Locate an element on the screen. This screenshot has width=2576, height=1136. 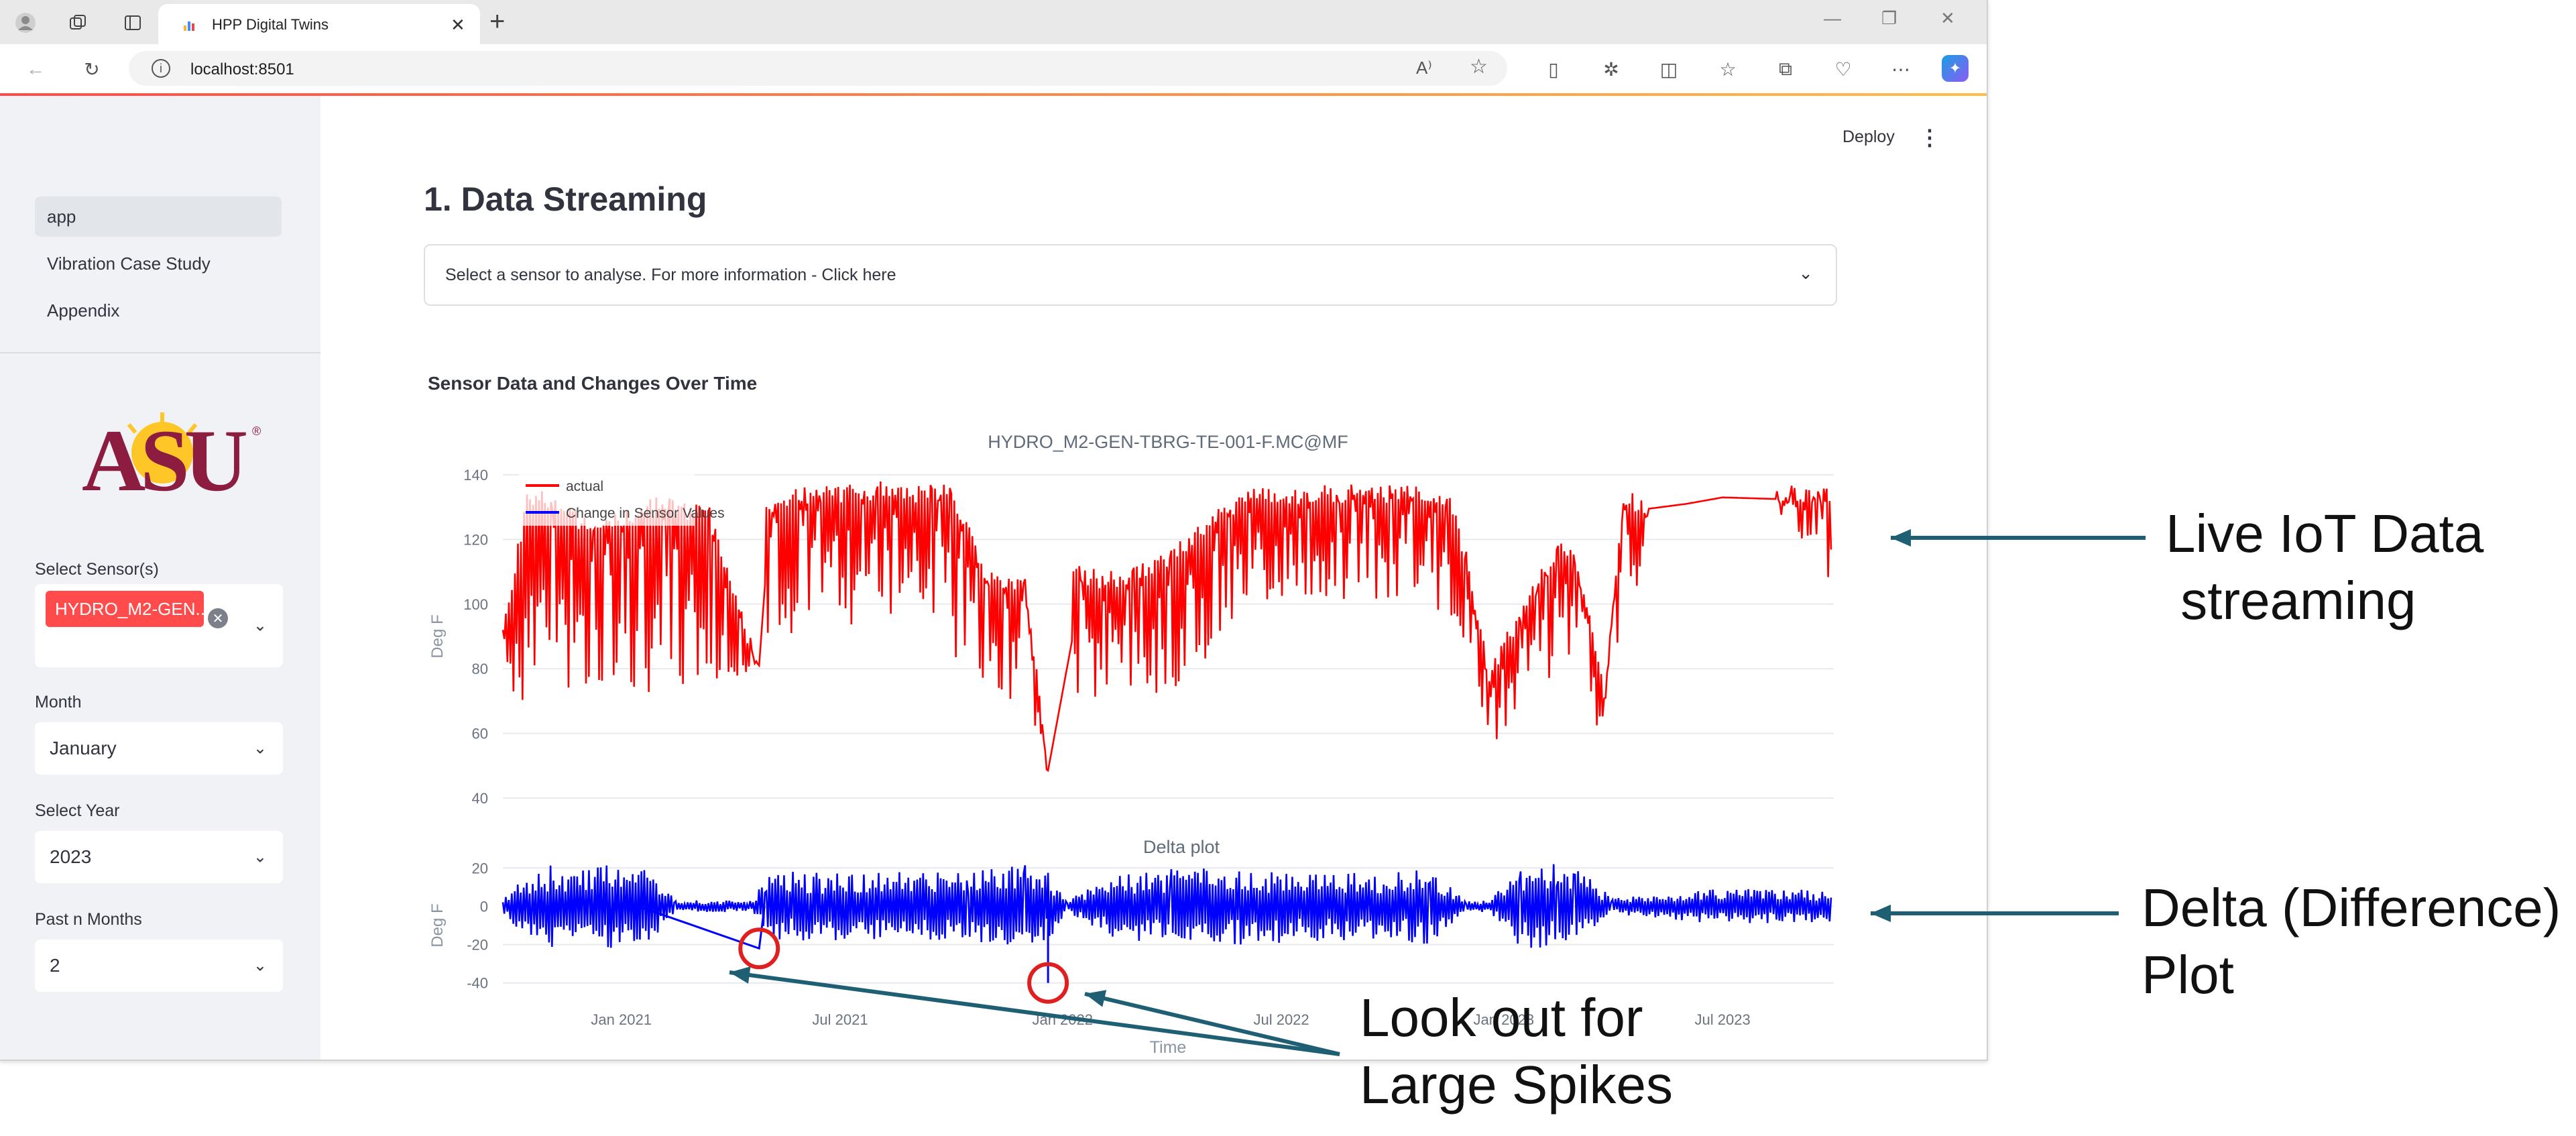
window-close-icon: ✕ is located at coordinates (1947, 18).